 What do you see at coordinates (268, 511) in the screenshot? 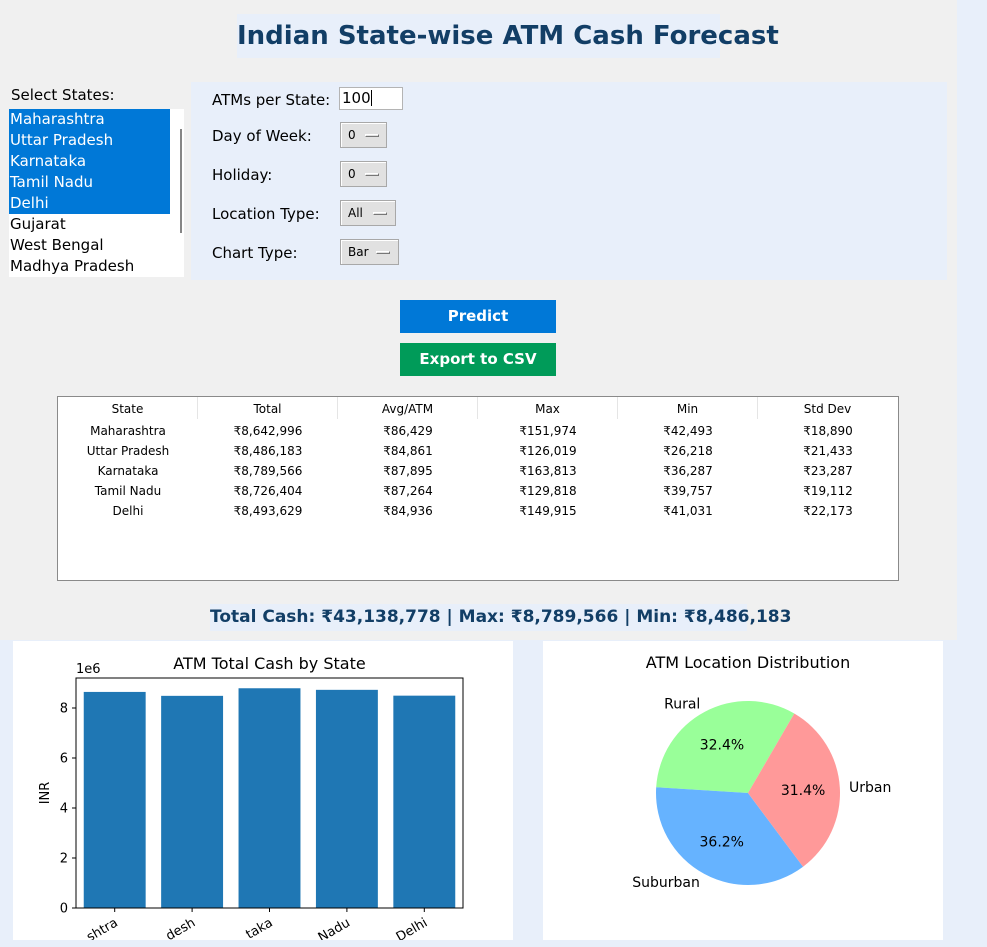
I see `table-cell: ₹8,493,629` at bounding box center [268, 511].